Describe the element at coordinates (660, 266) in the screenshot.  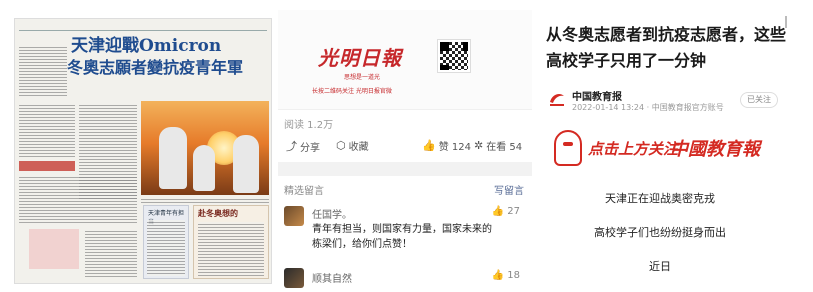
I see `article-paragraph: 近日` at that location.